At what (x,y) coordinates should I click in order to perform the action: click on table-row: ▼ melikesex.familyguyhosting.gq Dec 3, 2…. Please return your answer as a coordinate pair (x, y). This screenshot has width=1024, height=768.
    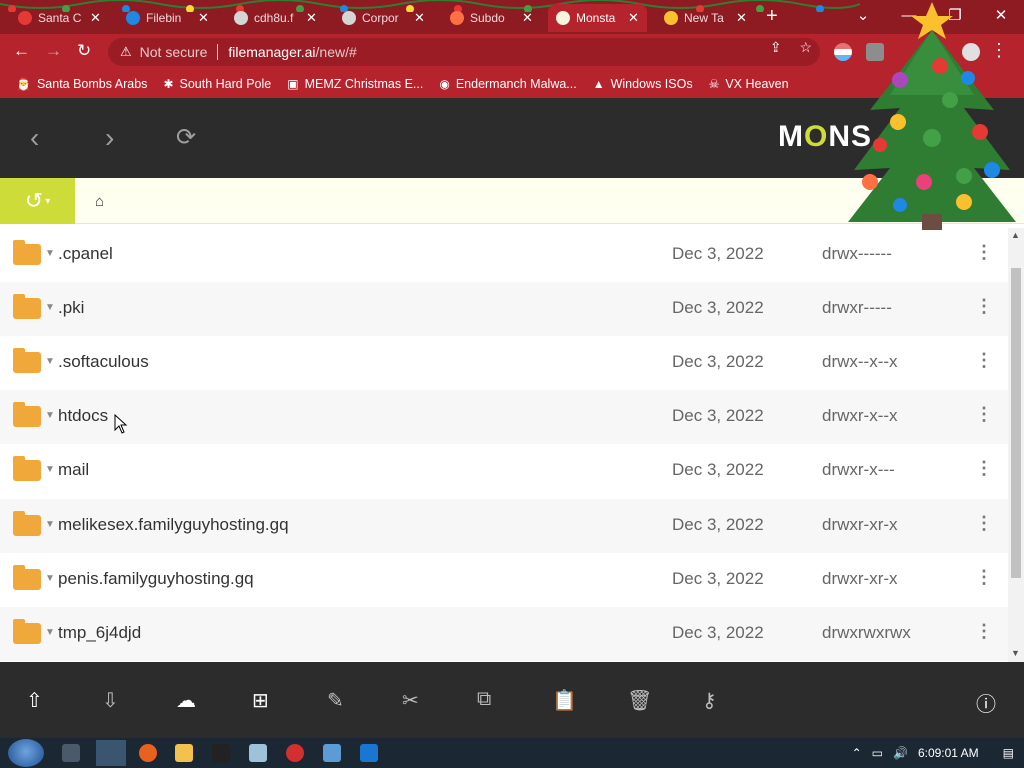
    Looking at the image, I should click on (504, 526).